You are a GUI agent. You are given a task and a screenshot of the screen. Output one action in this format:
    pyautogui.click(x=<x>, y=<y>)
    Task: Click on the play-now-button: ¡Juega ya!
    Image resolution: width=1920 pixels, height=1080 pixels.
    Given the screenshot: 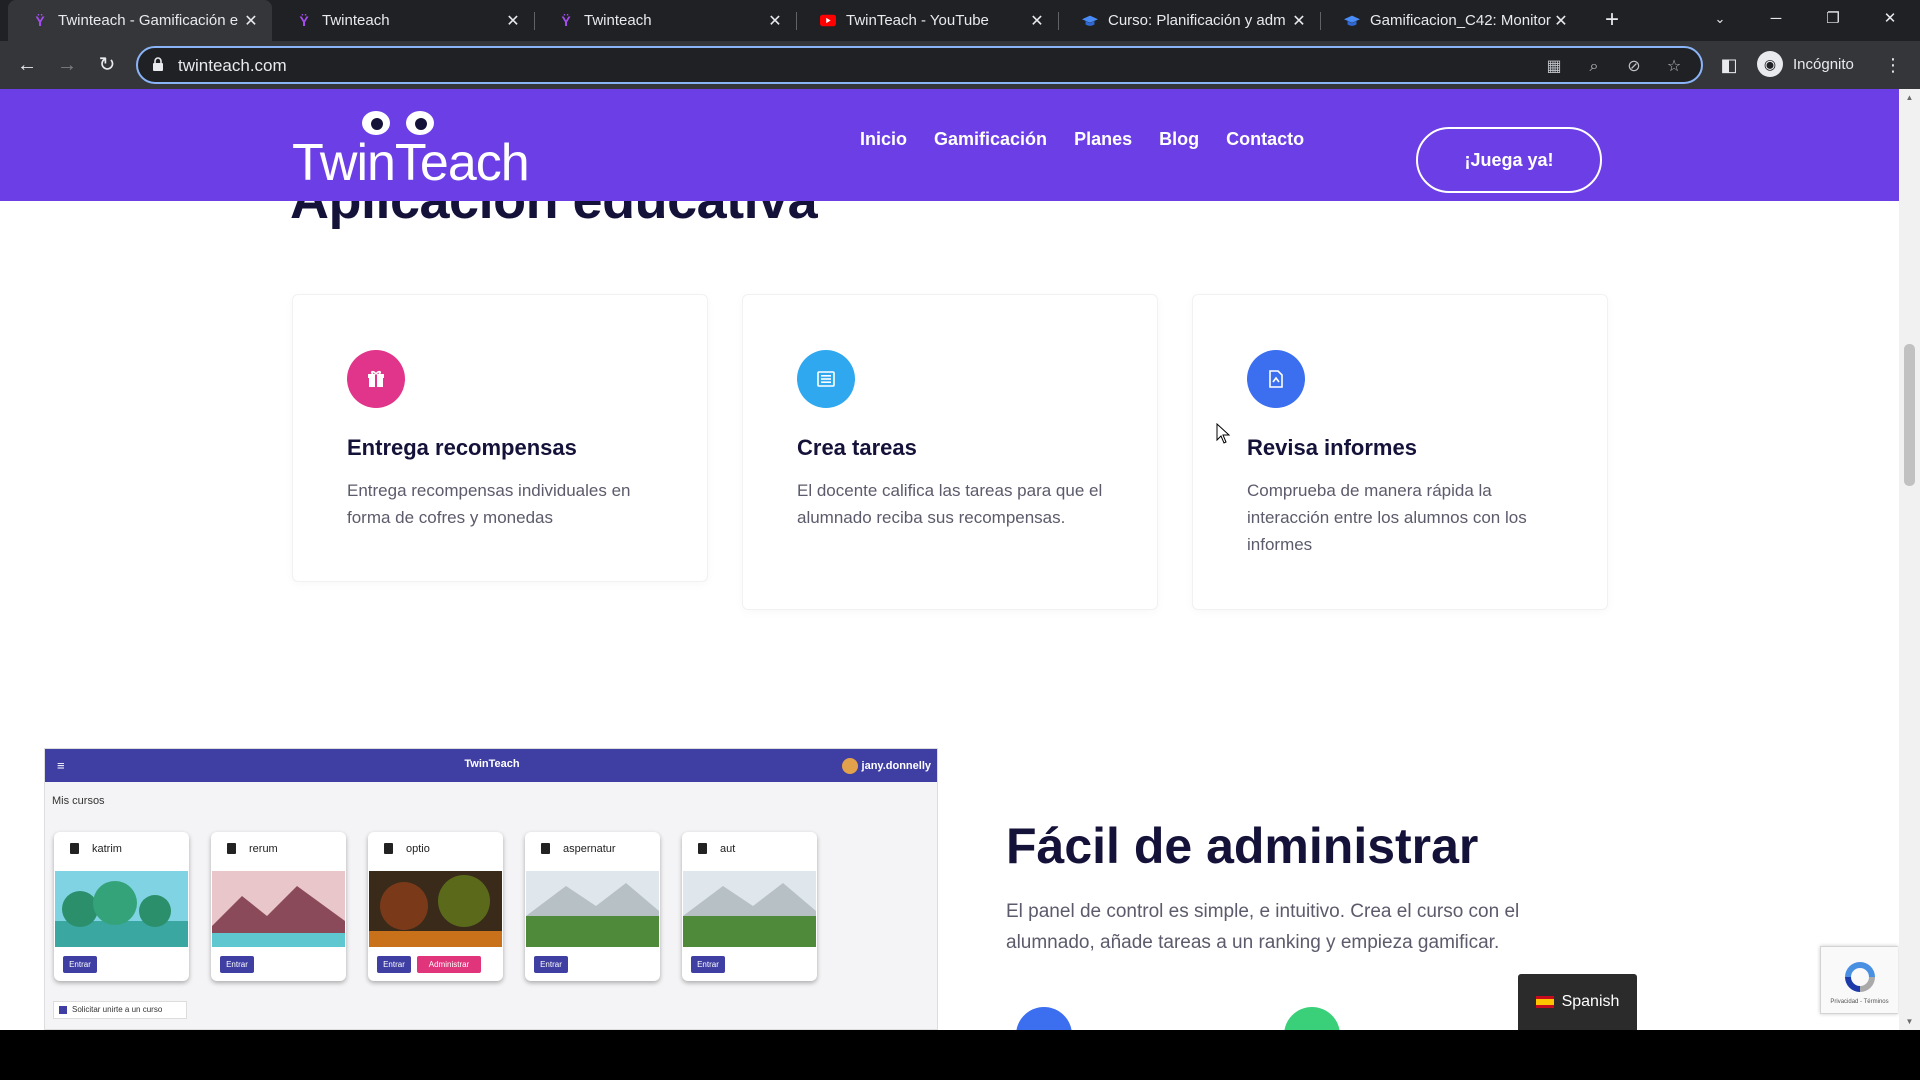 What is the action you would take?
    pyautogui.click(x=1509, y=160)
    